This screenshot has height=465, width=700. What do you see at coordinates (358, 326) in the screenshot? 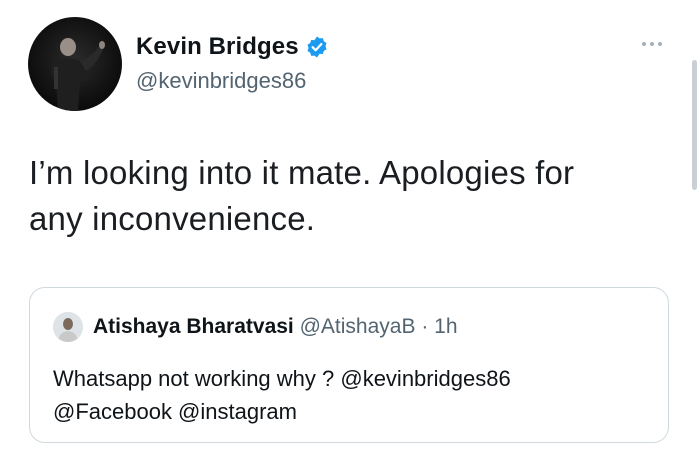
I see `quoted-author-handle: @AtishayaB` at bounding box center [358, 326].